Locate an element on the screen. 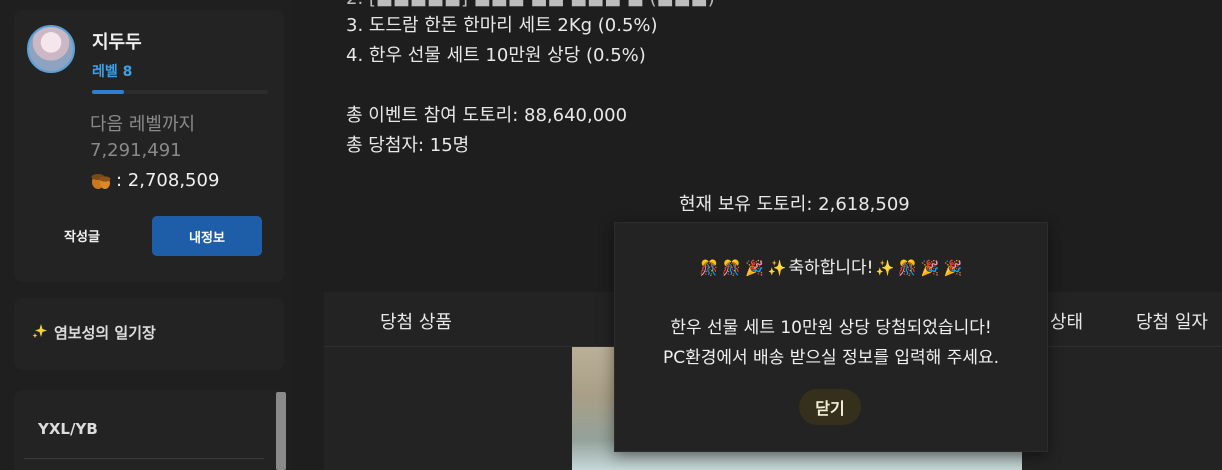 The height and width of the screenshot is (470, 1222). acorn-balance: : 2,708,509 is located at coordinates (154, 180).